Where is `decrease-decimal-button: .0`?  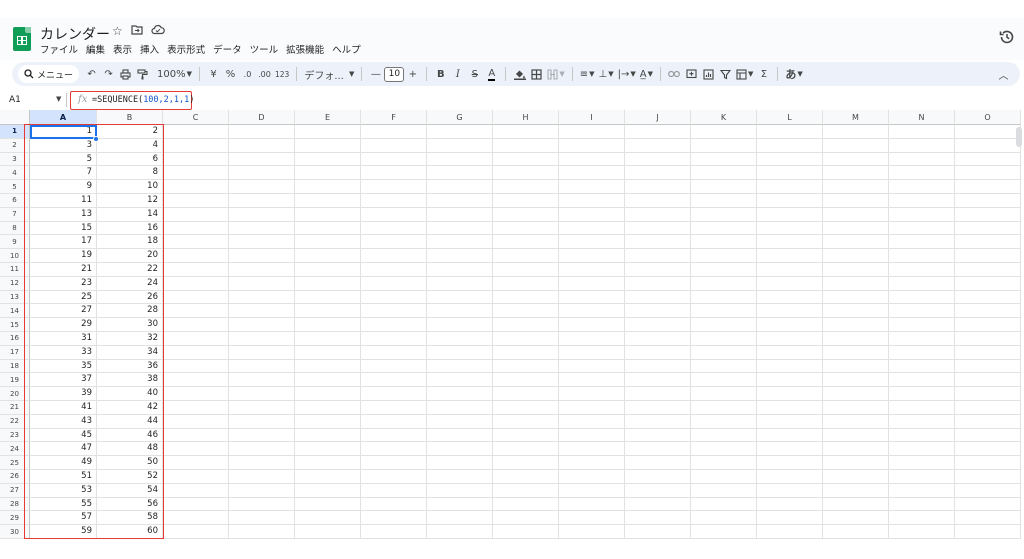 decrease-decimal-button: .0 is located at coordinates (247, 74).